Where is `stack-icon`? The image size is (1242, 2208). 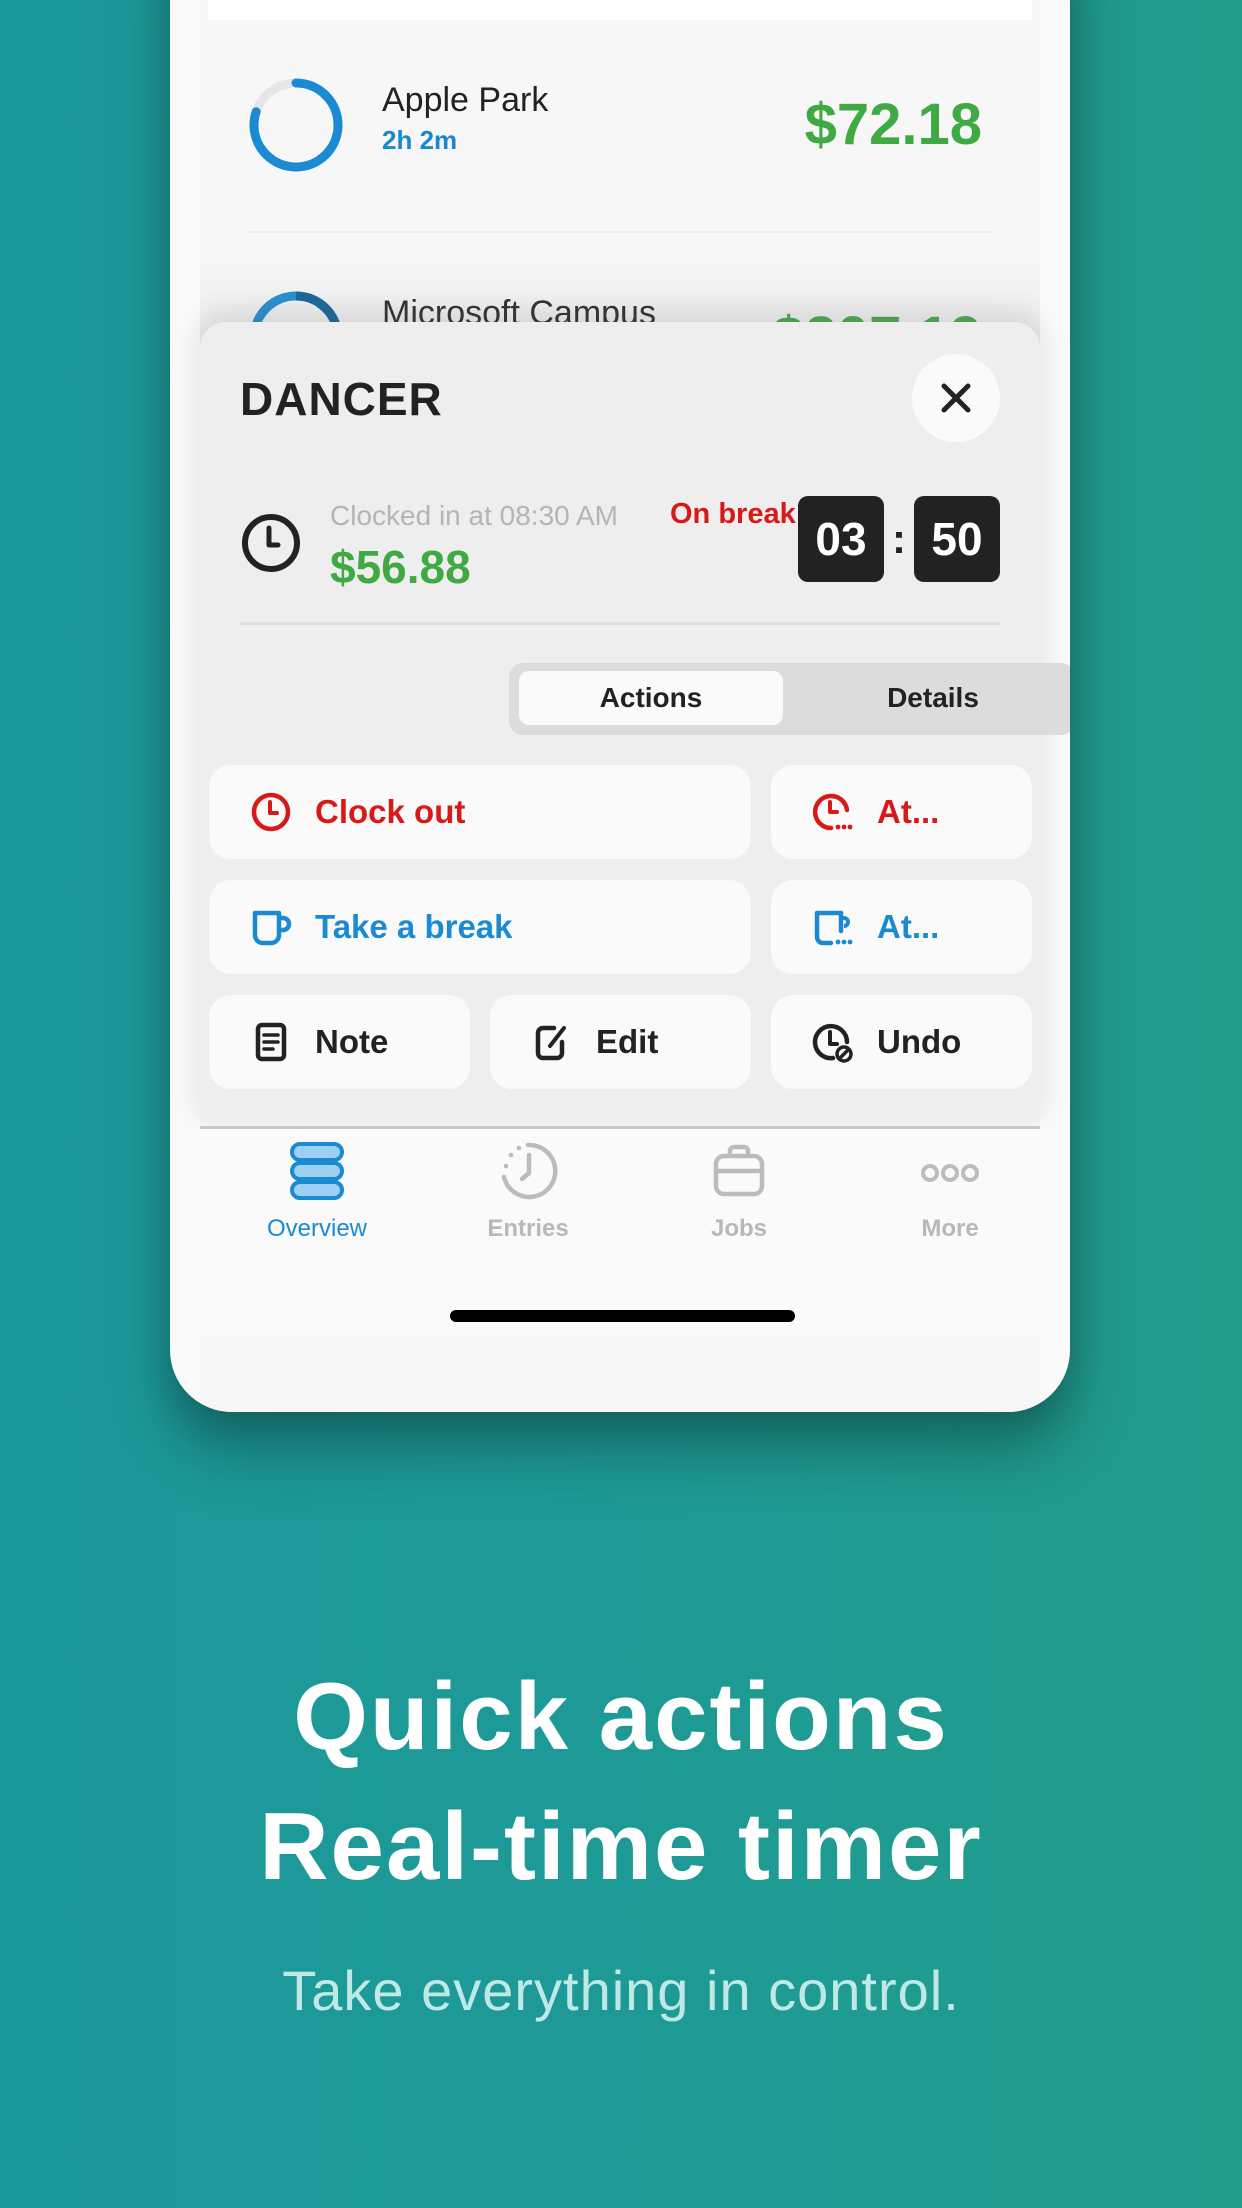
stack-icon is located at coordinates (317, 1171).